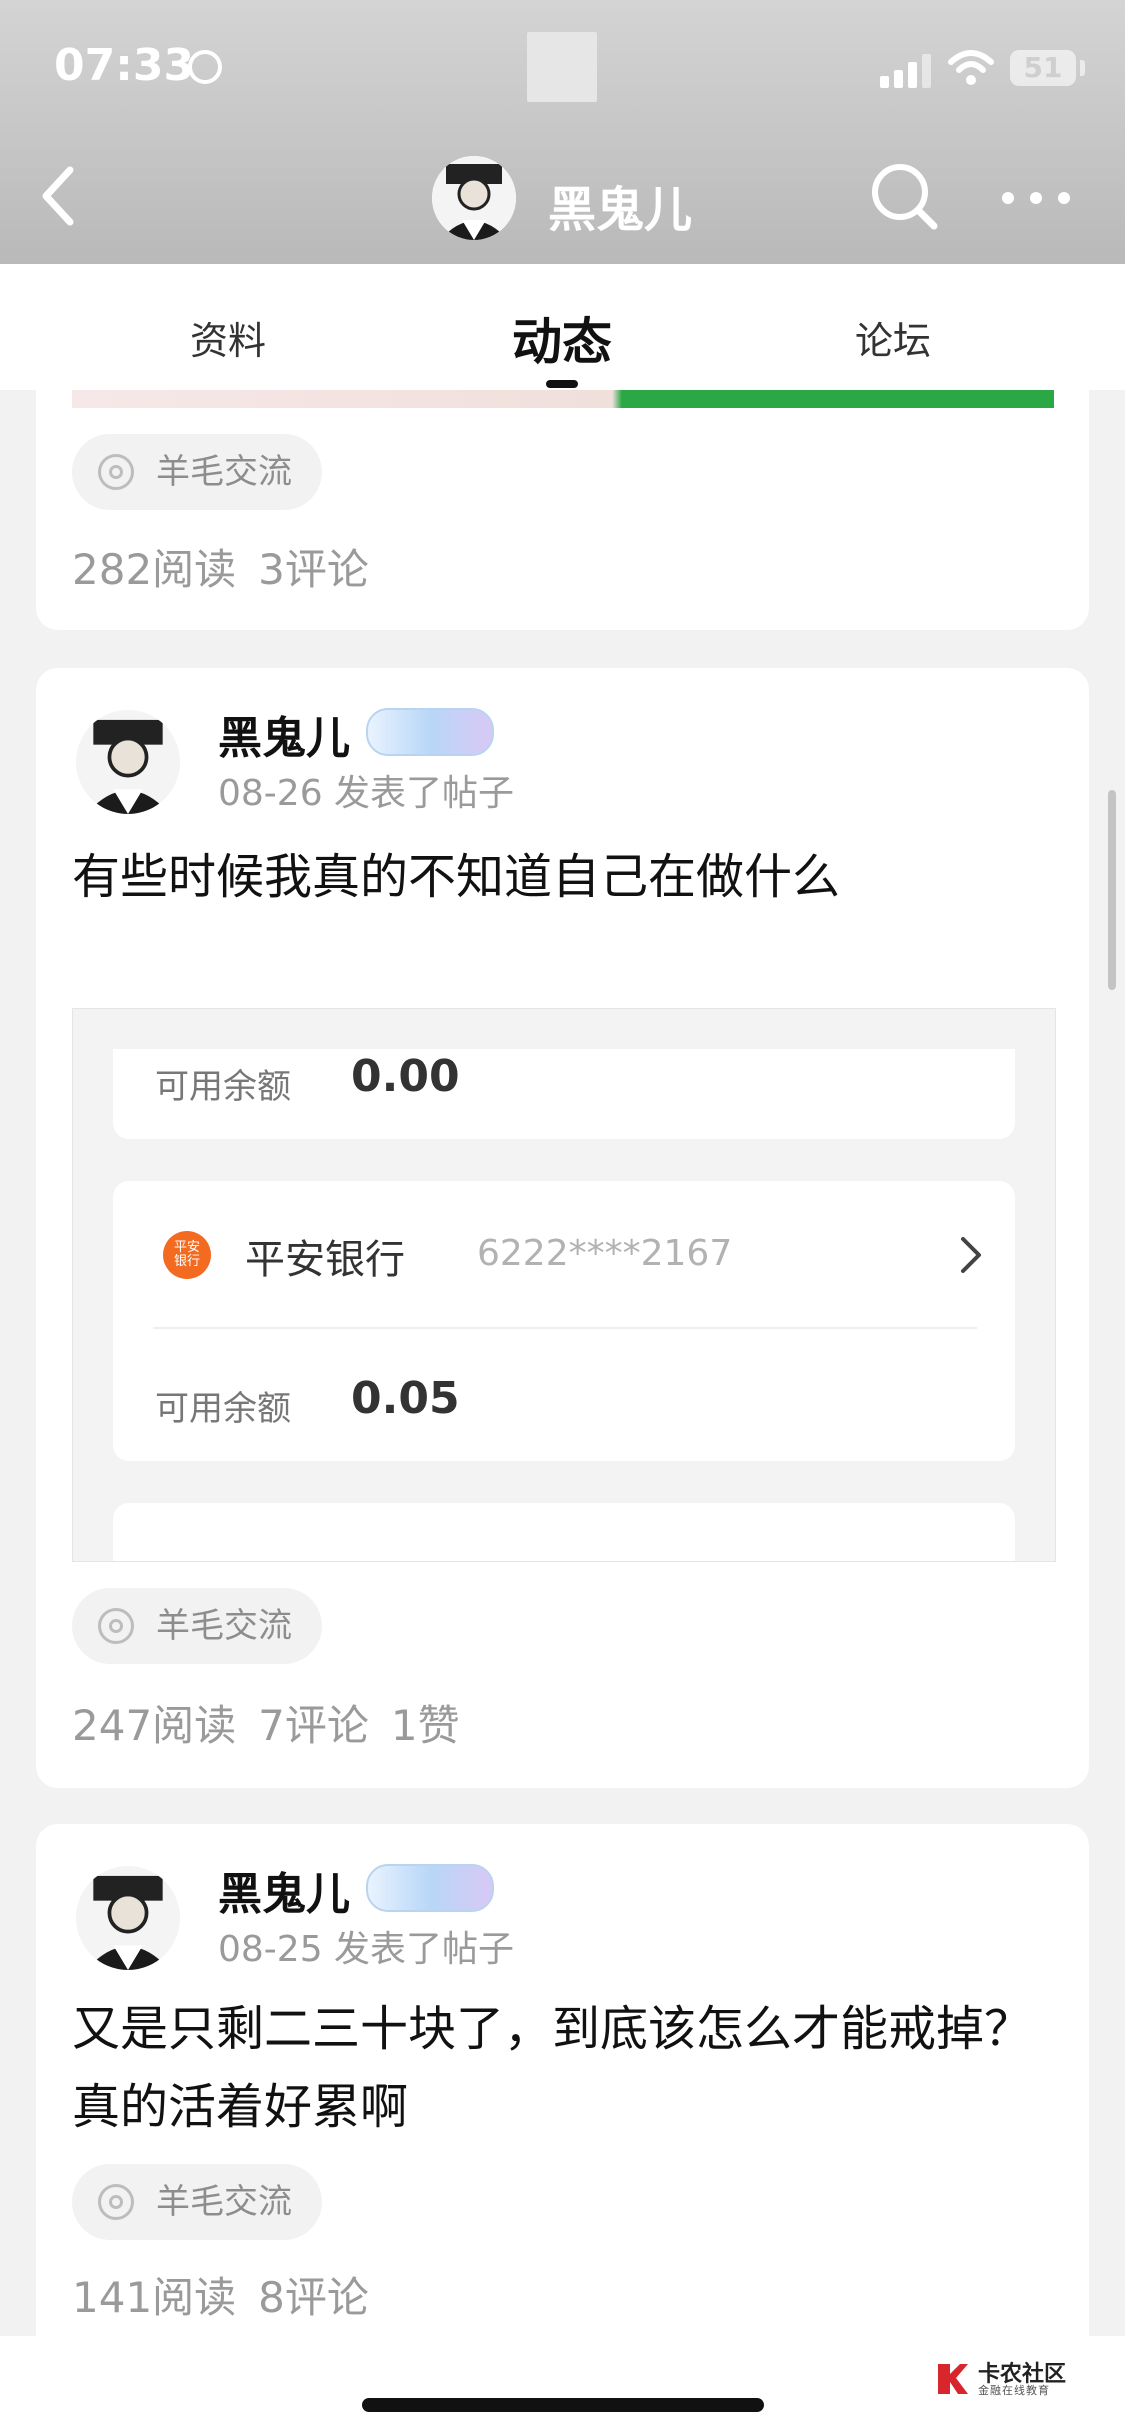 This screenshot has height=2436, width=1125. Describe the element at coordinates (563, 399) in the screenshot. I see `post-image-fragment` at that location.